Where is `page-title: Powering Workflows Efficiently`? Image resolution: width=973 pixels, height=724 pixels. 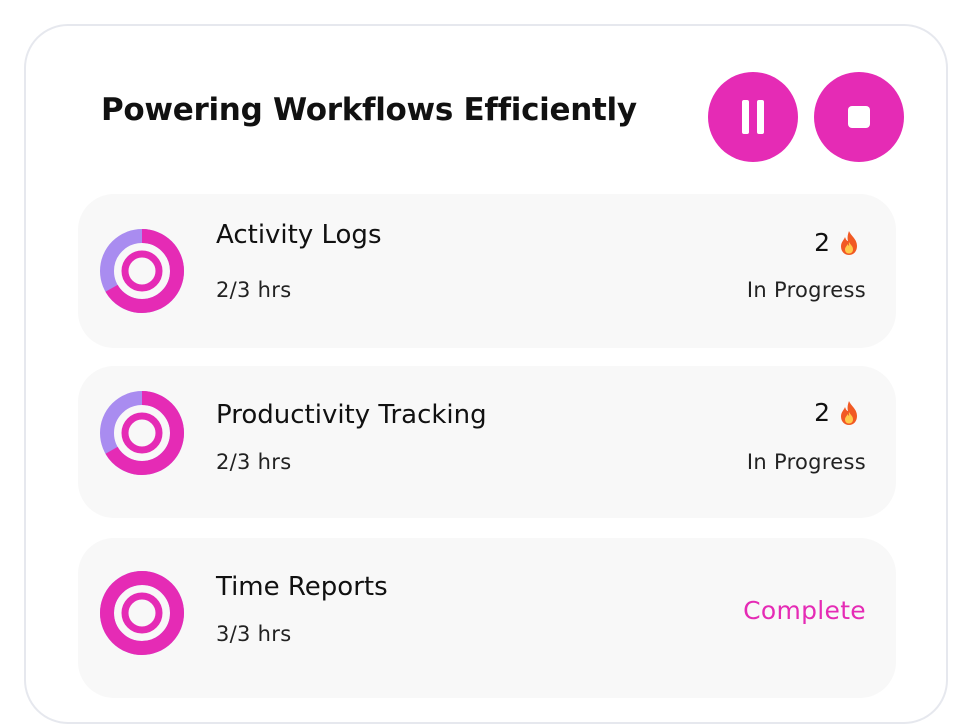
page-title: Powering Workflows Efficiently is located at coordinates (369, 110).